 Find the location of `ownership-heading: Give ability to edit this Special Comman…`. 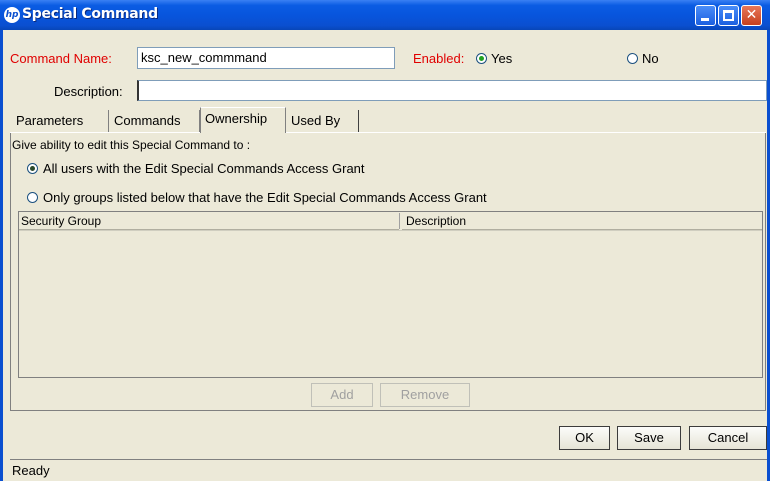

ownership-heading: Give ability to edit this Special Comman… is located at coordinates (131, 145).